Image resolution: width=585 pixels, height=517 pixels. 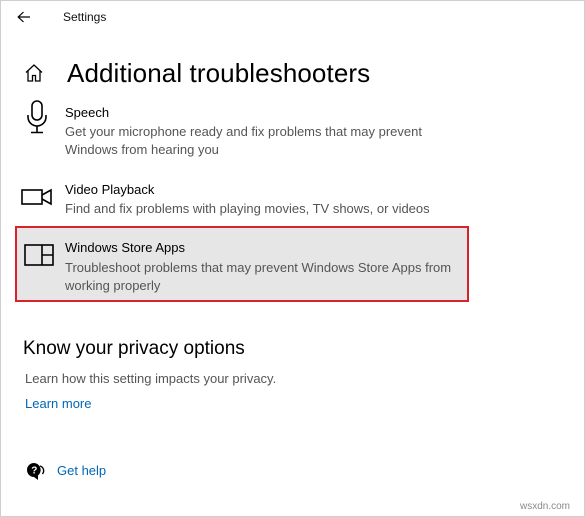 I want to click on back-arrow-icon, so click(x=23, y=17).